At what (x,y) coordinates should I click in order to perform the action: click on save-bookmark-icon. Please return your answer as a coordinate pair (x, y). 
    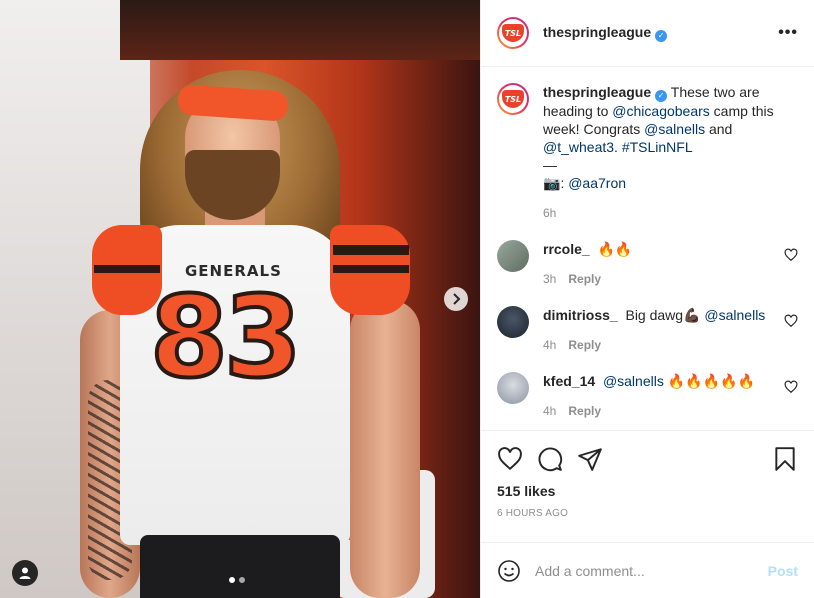
    Looking at the image, I should click on (785, 459).